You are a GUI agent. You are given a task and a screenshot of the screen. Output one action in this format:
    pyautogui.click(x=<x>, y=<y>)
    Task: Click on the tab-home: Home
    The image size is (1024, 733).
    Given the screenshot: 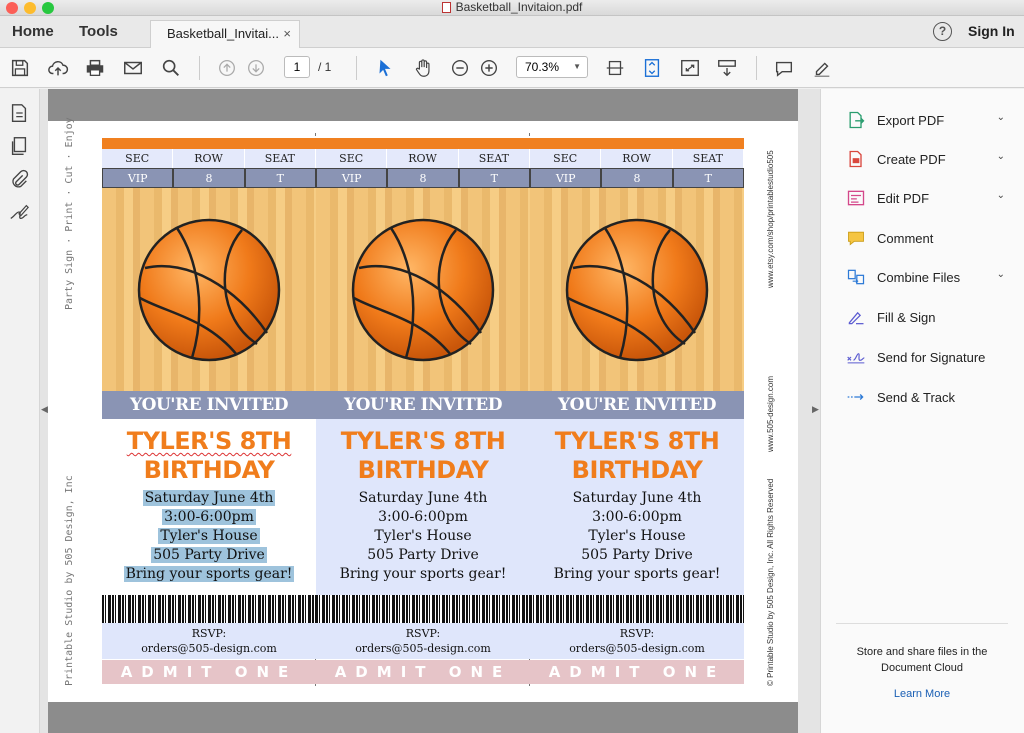 What is the action you would take?
    pyautogui.click(x=33, y=31)
    